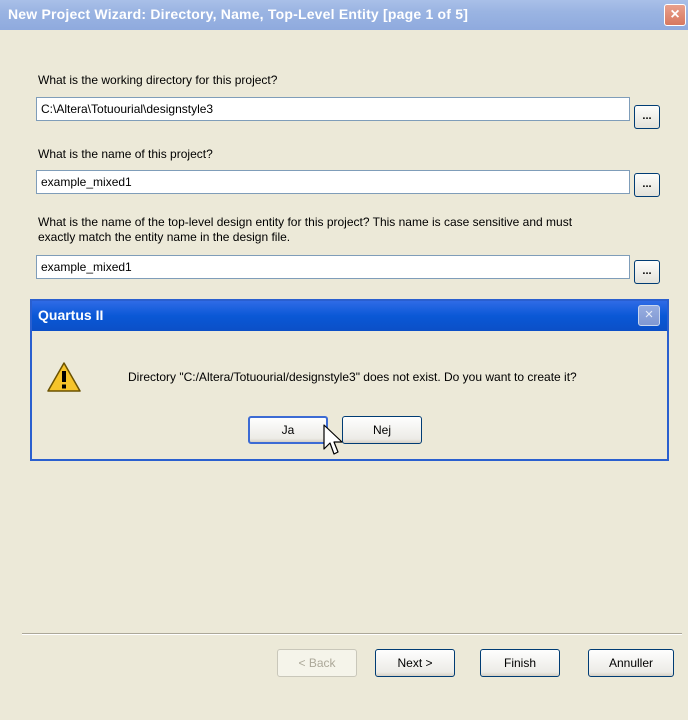  What do you see at coordinates (333, 182) in the screenshot?
I see `project-name-input: example_mixed1` at bounding box center [333, 182].